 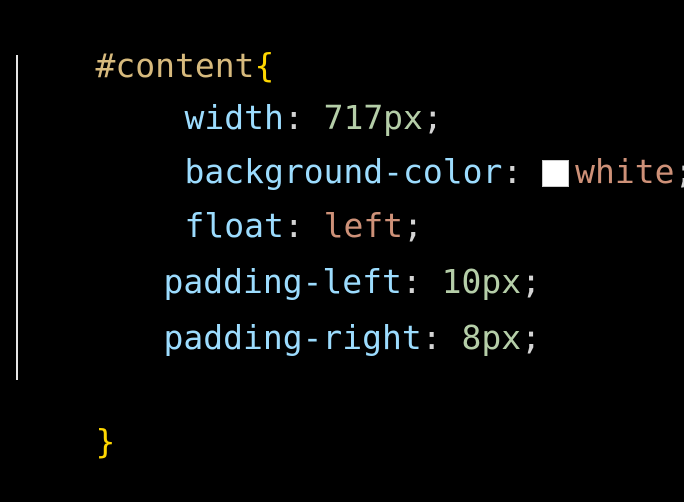 I want to click on property-value: white, so click(x=625, y=171).